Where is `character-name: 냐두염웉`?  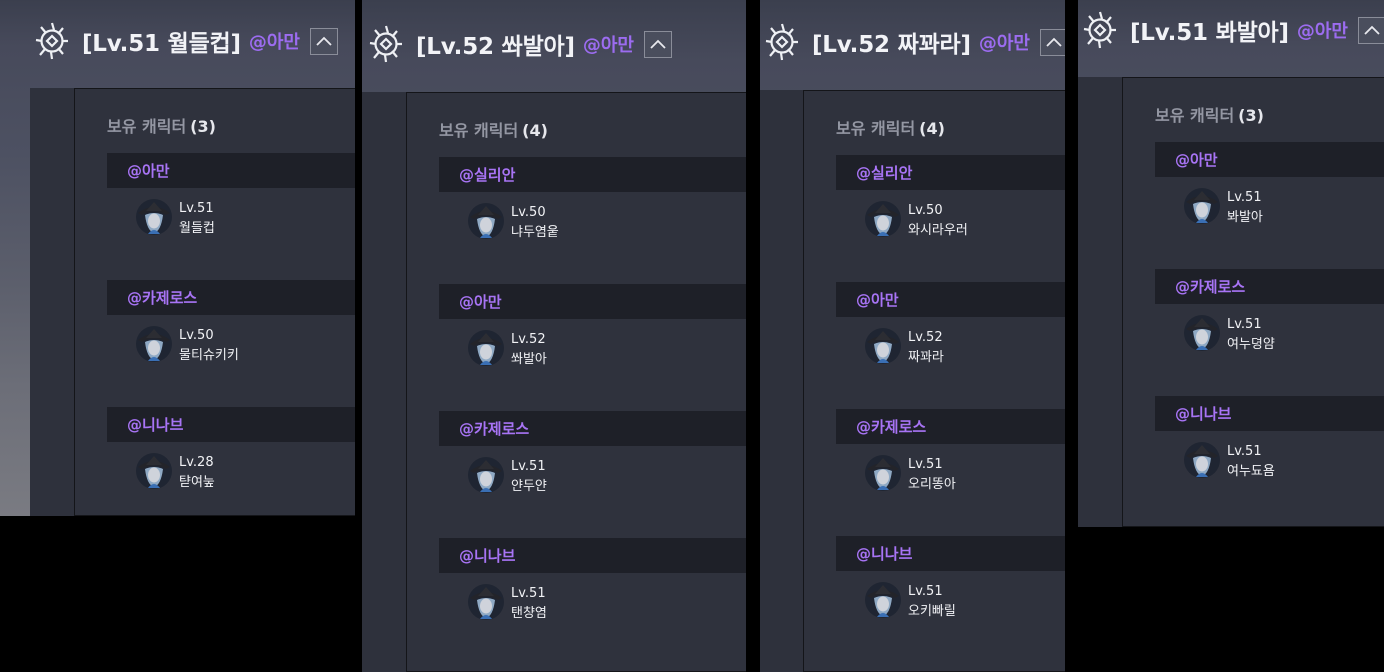 character-name: 냐두염웉 is located at coordinates (535, 232).